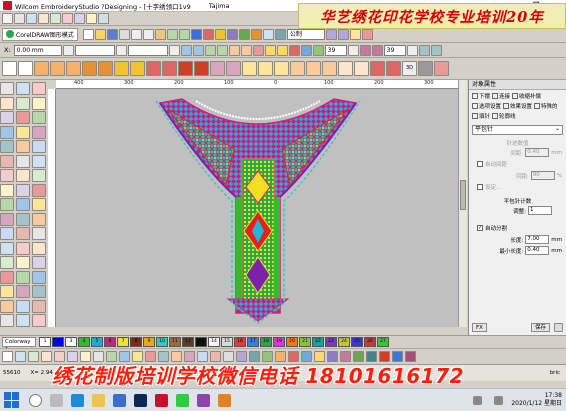  What do you see at coordinates (91, 18) in the screenshot?
I see `window-icon` at bounding box center [91, 18].